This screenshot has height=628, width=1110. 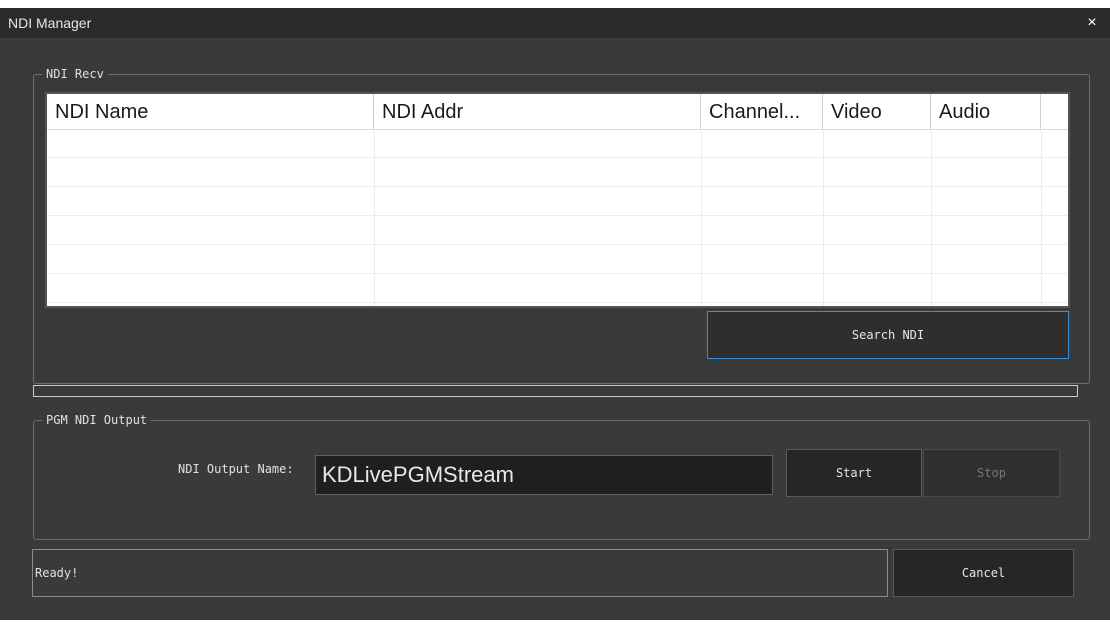 What do you see at coordinates (236, 469) in the screenshot?
I see `ndi-output-name-label: NDI Output Name:` at bounding box center [236, 469].